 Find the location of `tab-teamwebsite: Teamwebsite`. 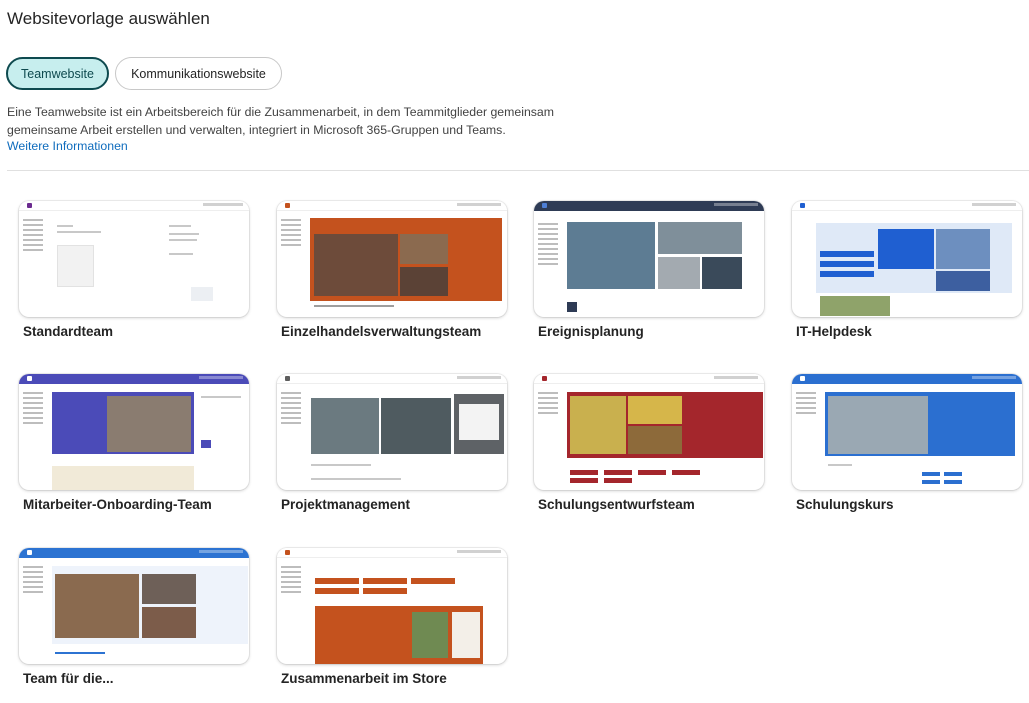

tab-teamwebsite: Teamwebsite is located at coordinates (57, 73).